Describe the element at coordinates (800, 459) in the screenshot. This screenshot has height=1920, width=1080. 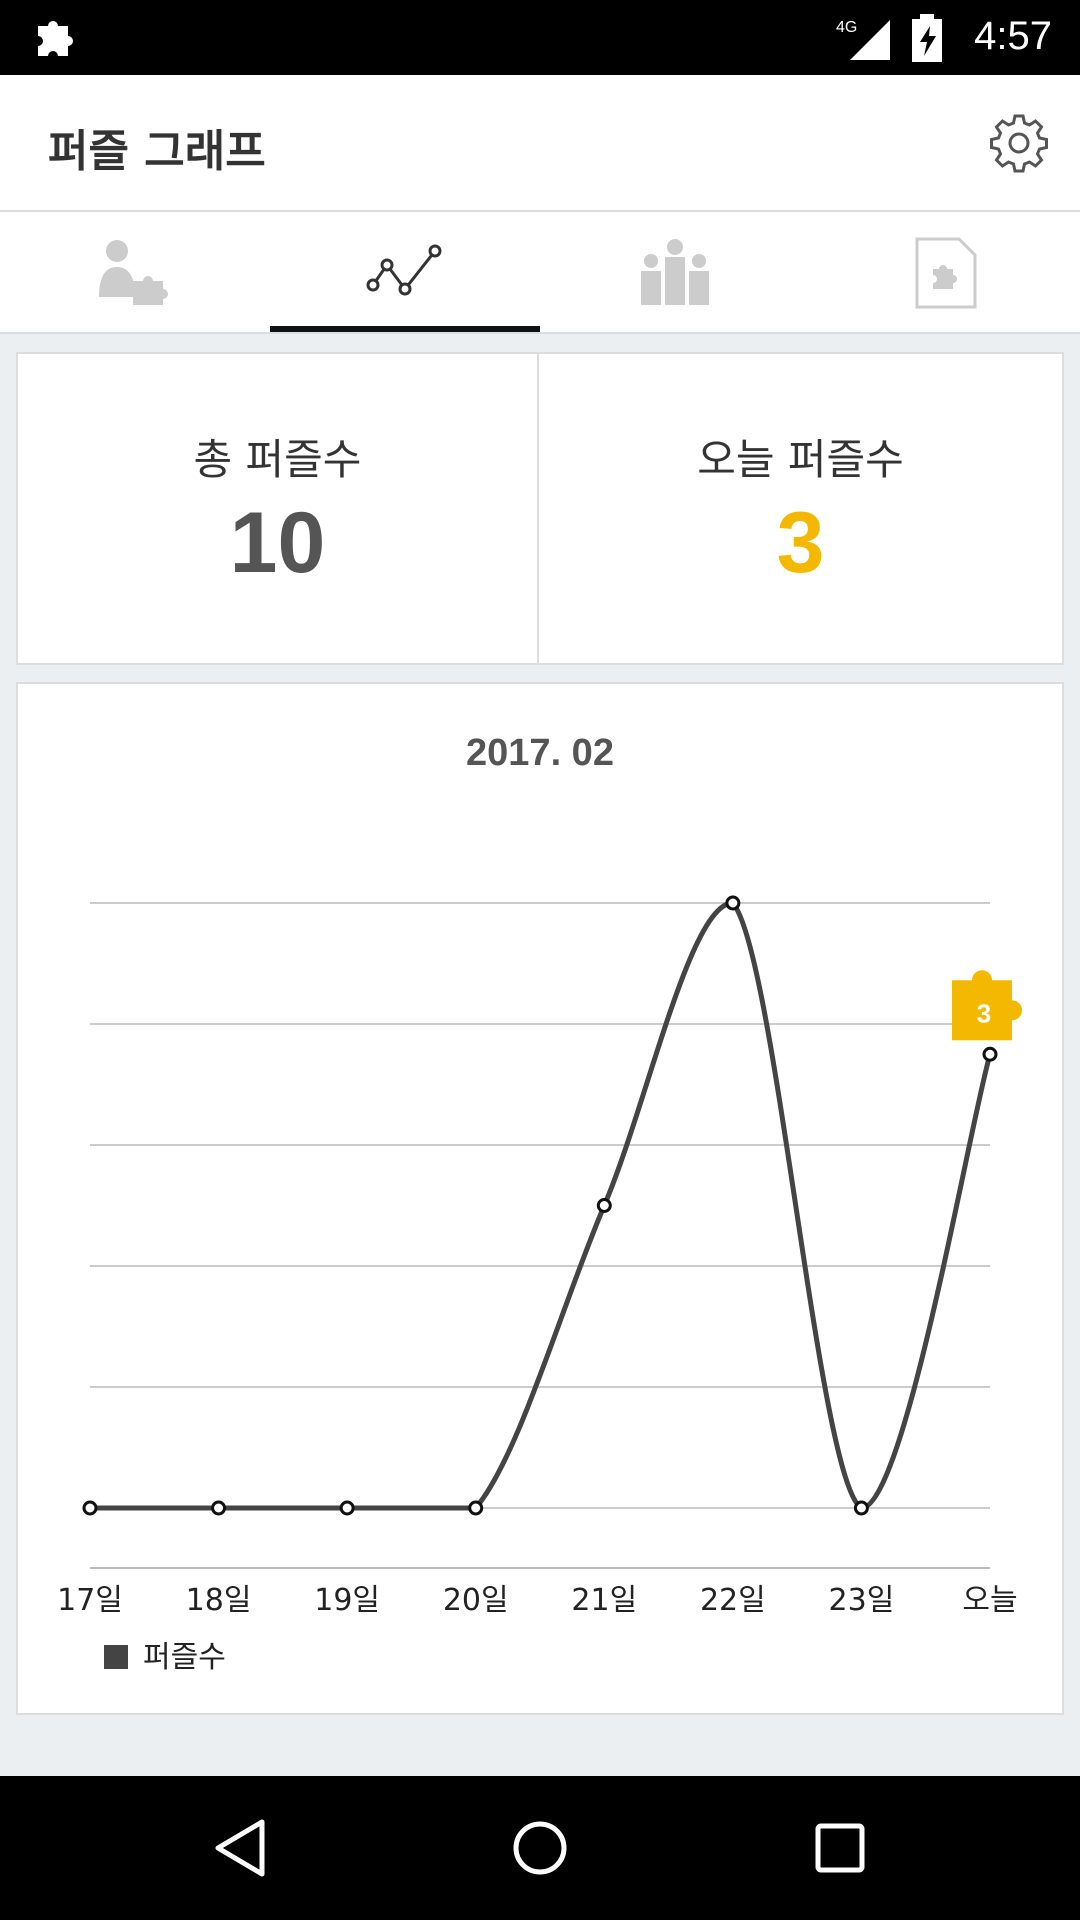
I see `today-puzzles-label: 오늘 퍼즐수` at that location.